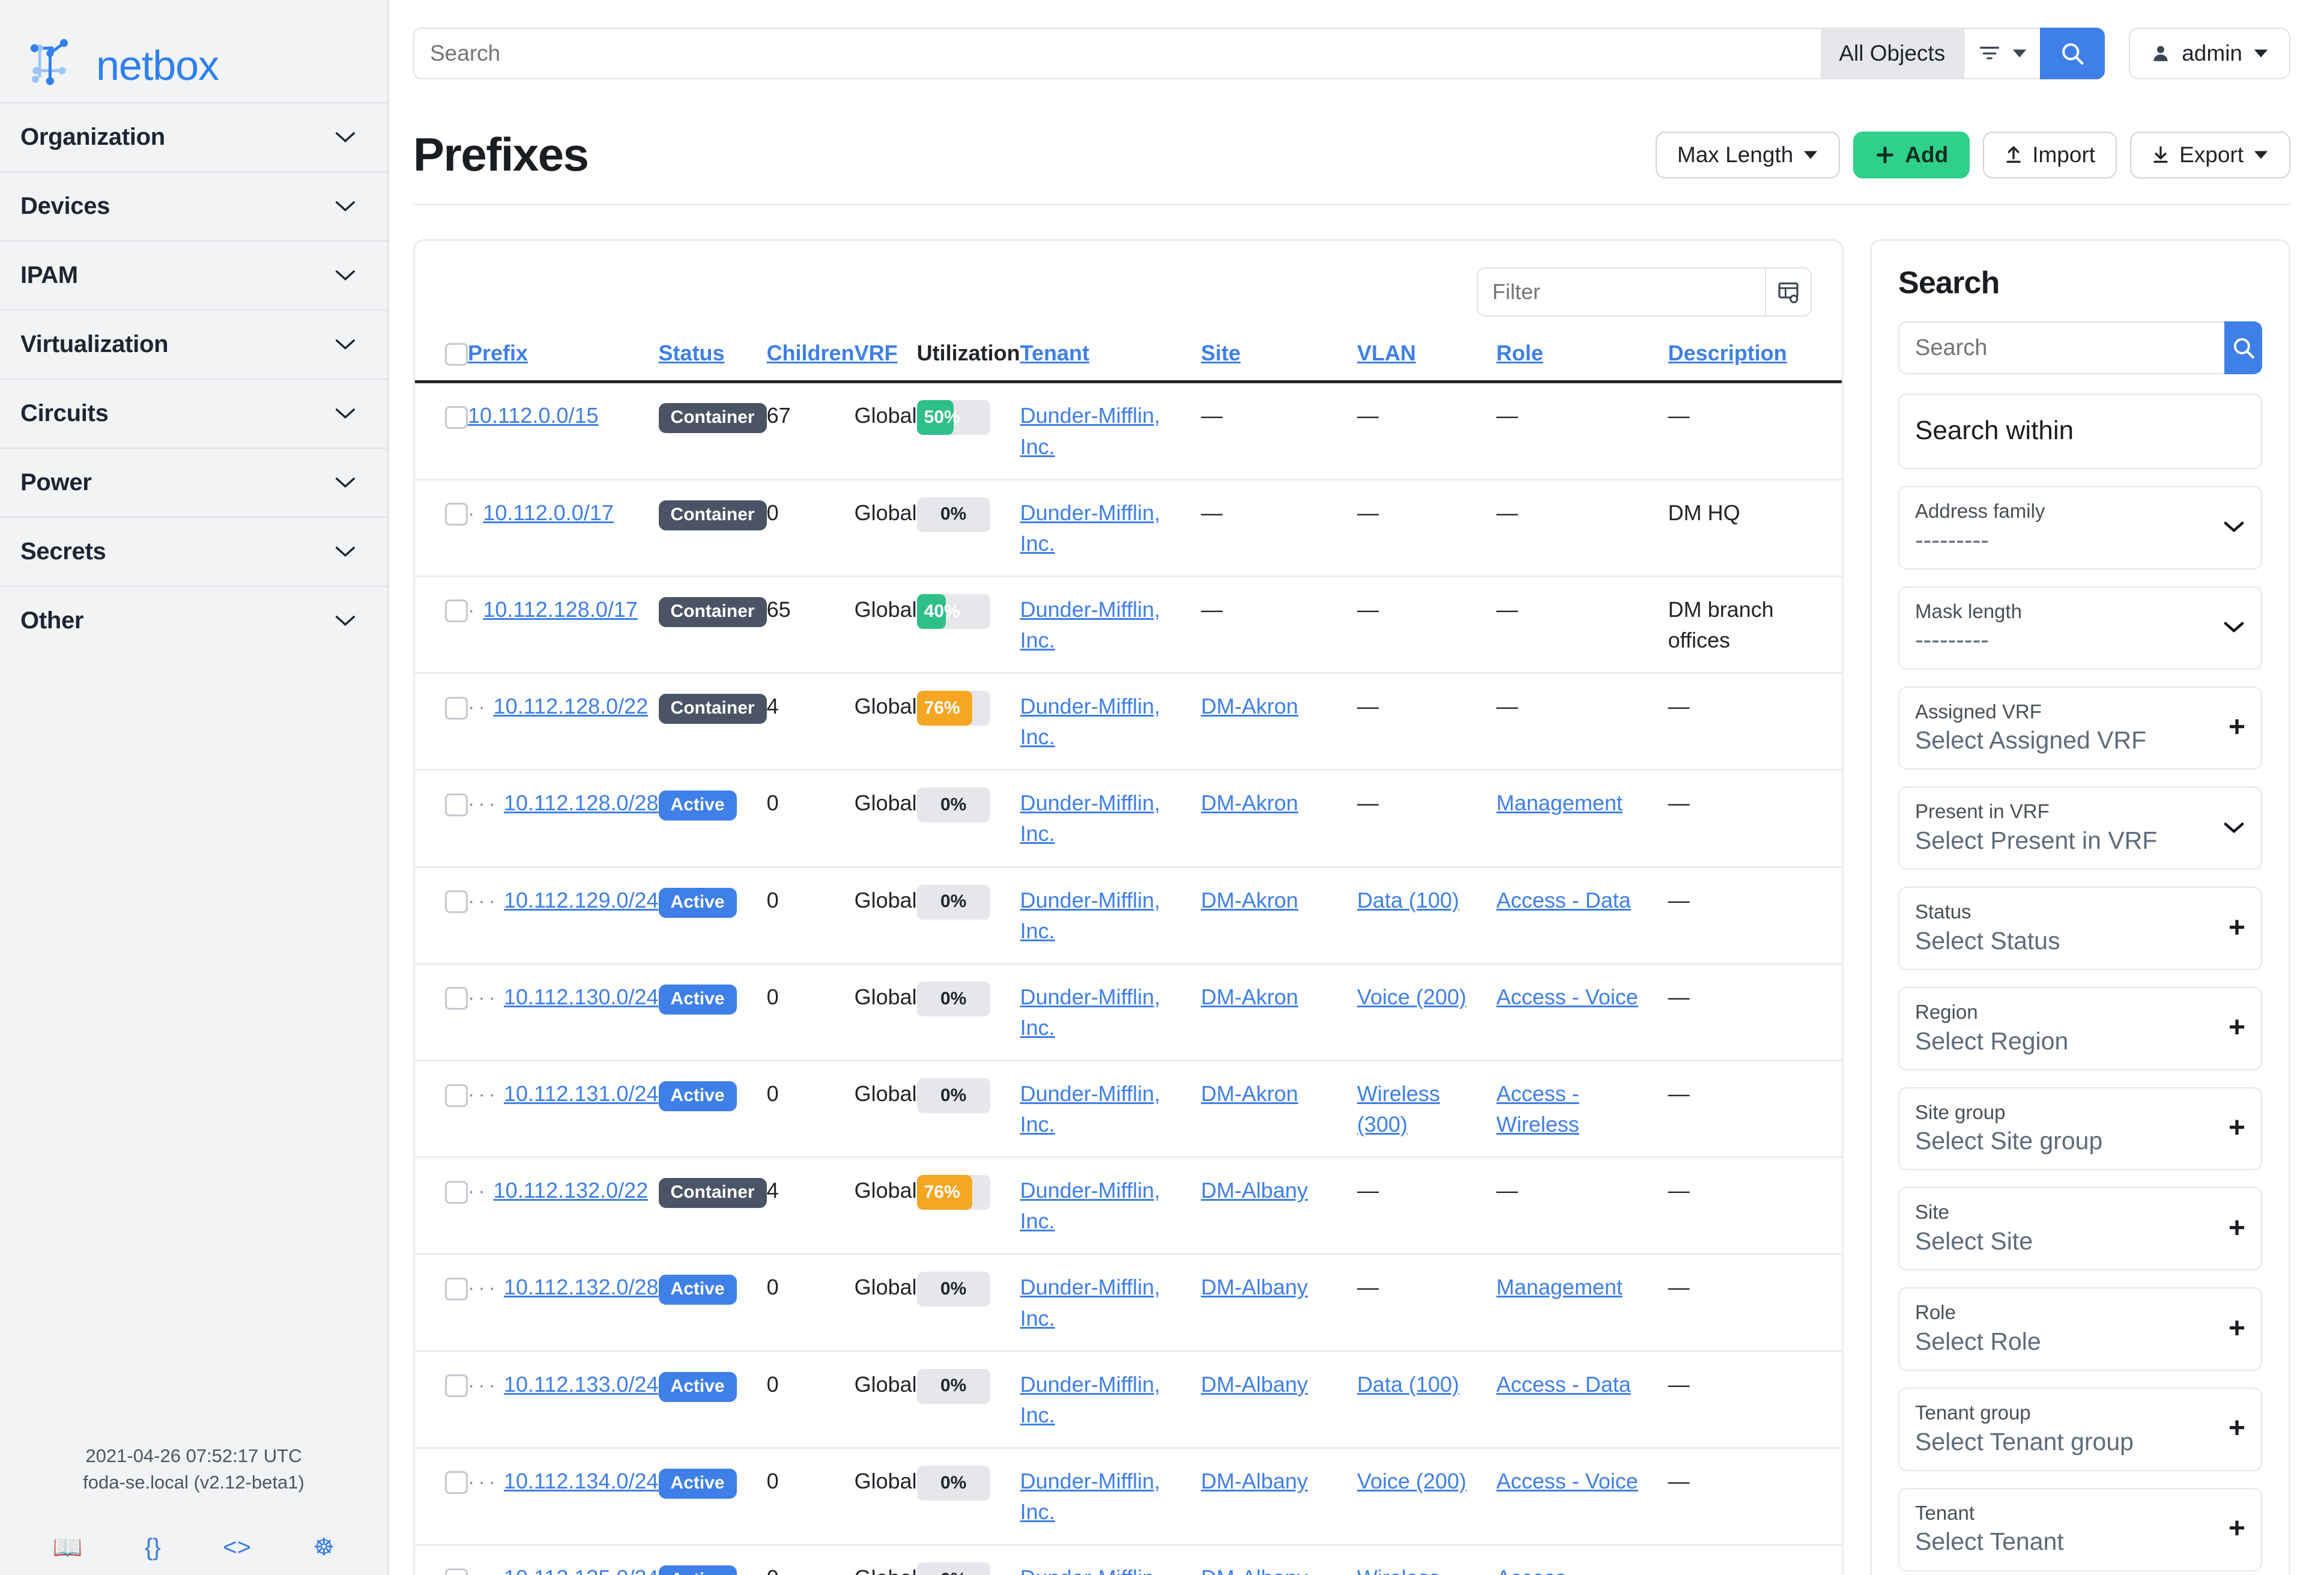 The width and height of the screenshot is (2324, 1575). What do you see at coordinates (1755, 359) in the screenshot?
I see `column-header-description: Description` at bounding box center [1755, 359].